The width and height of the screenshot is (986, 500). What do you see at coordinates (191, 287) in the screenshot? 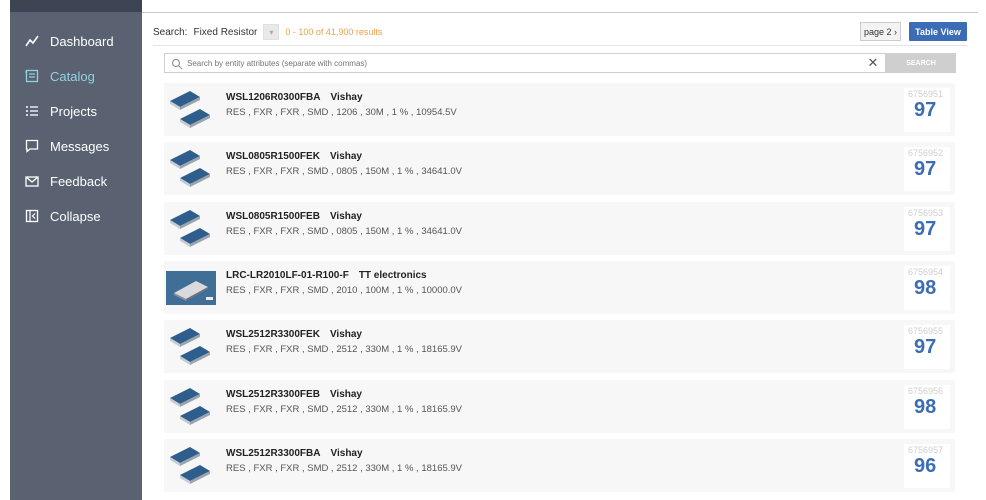
I see `resistor-photo-image` at bounding box center [191, 287].